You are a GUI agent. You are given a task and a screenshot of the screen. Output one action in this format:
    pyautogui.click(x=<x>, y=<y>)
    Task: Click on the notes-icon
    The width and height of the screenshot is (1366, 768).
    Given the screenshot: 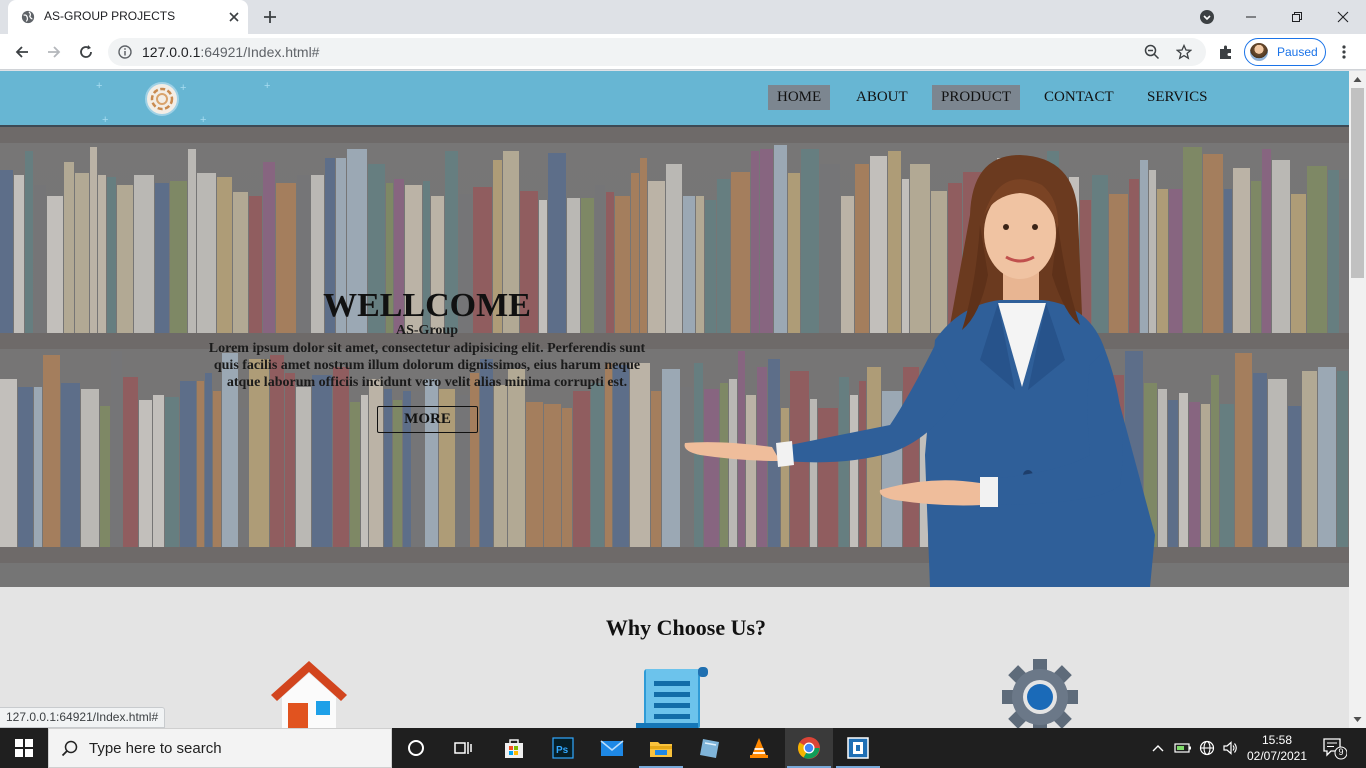 What is the action you would take?
    pyautogui.click(x=709, y=748)
    